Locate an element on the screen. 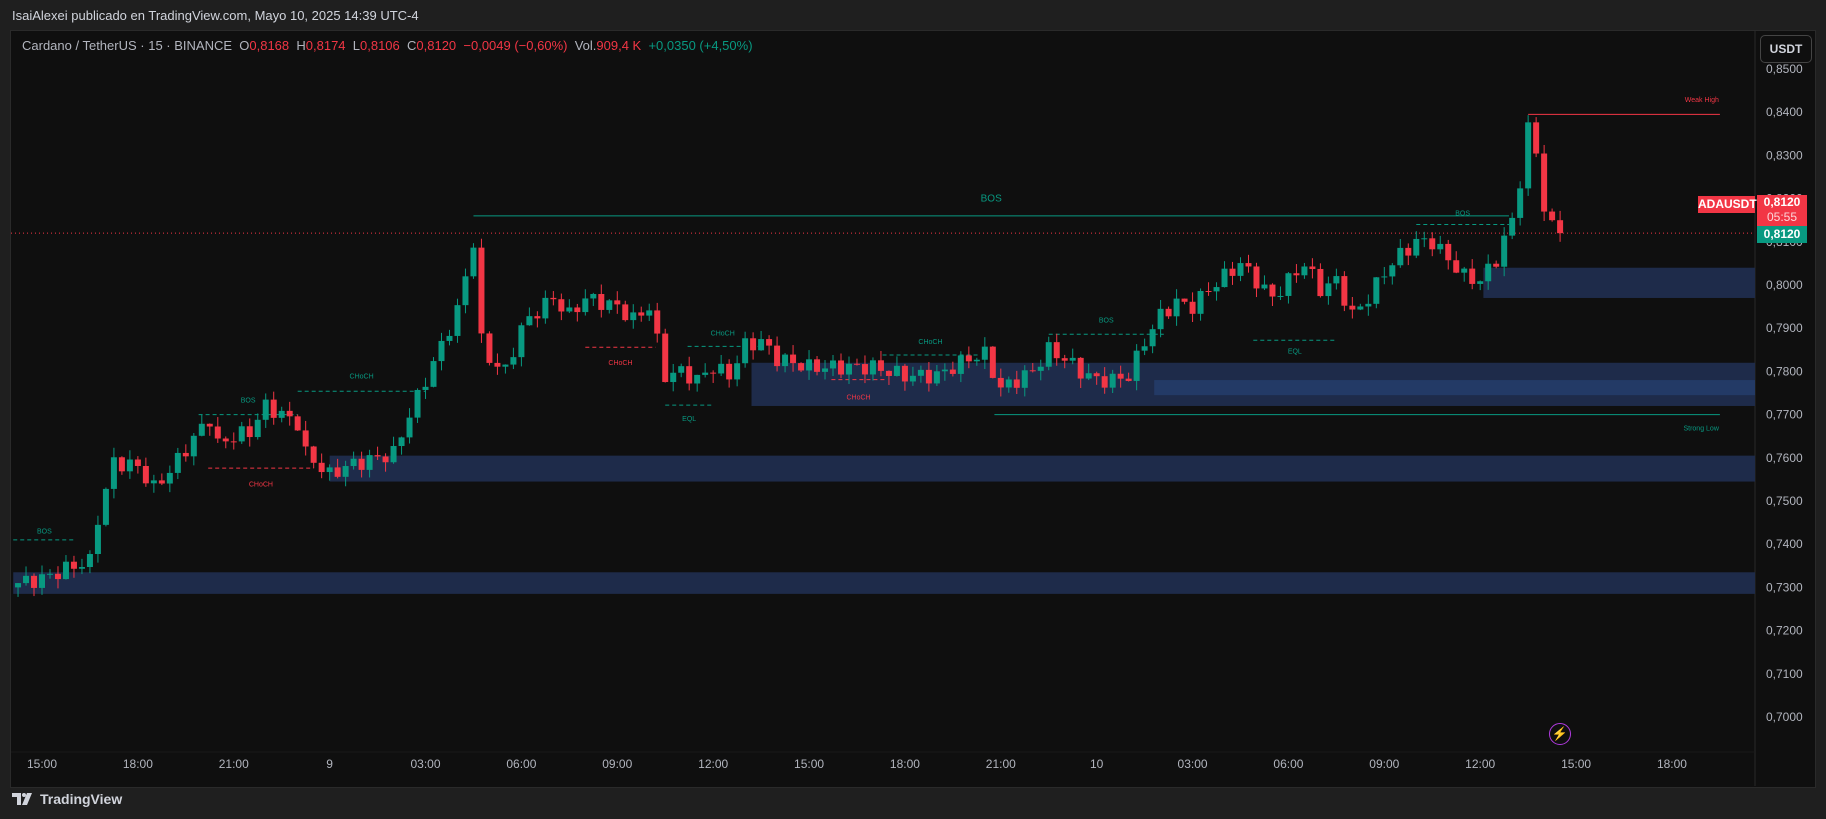  price-tick-label: 0,7100 is located at coordinates (1784, 674).